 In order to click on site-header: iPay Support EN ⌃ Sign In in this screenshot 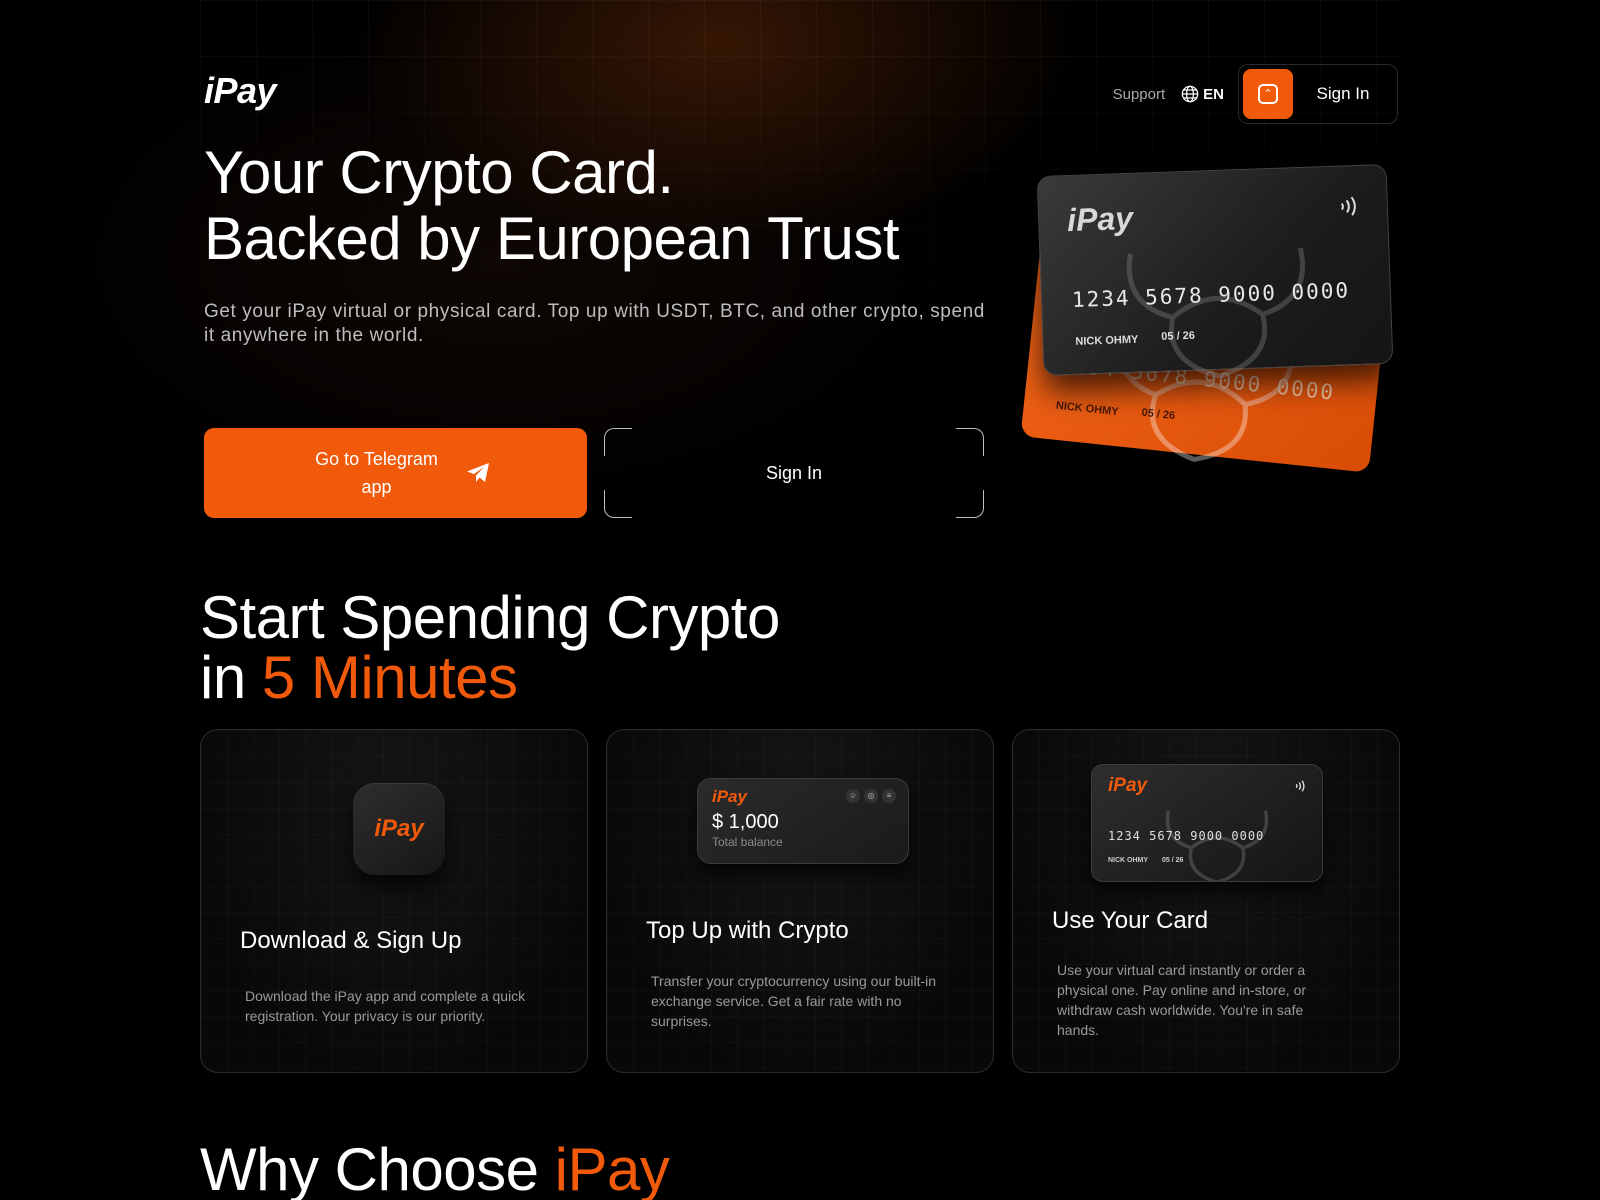, I will do `click(799, 94)`.